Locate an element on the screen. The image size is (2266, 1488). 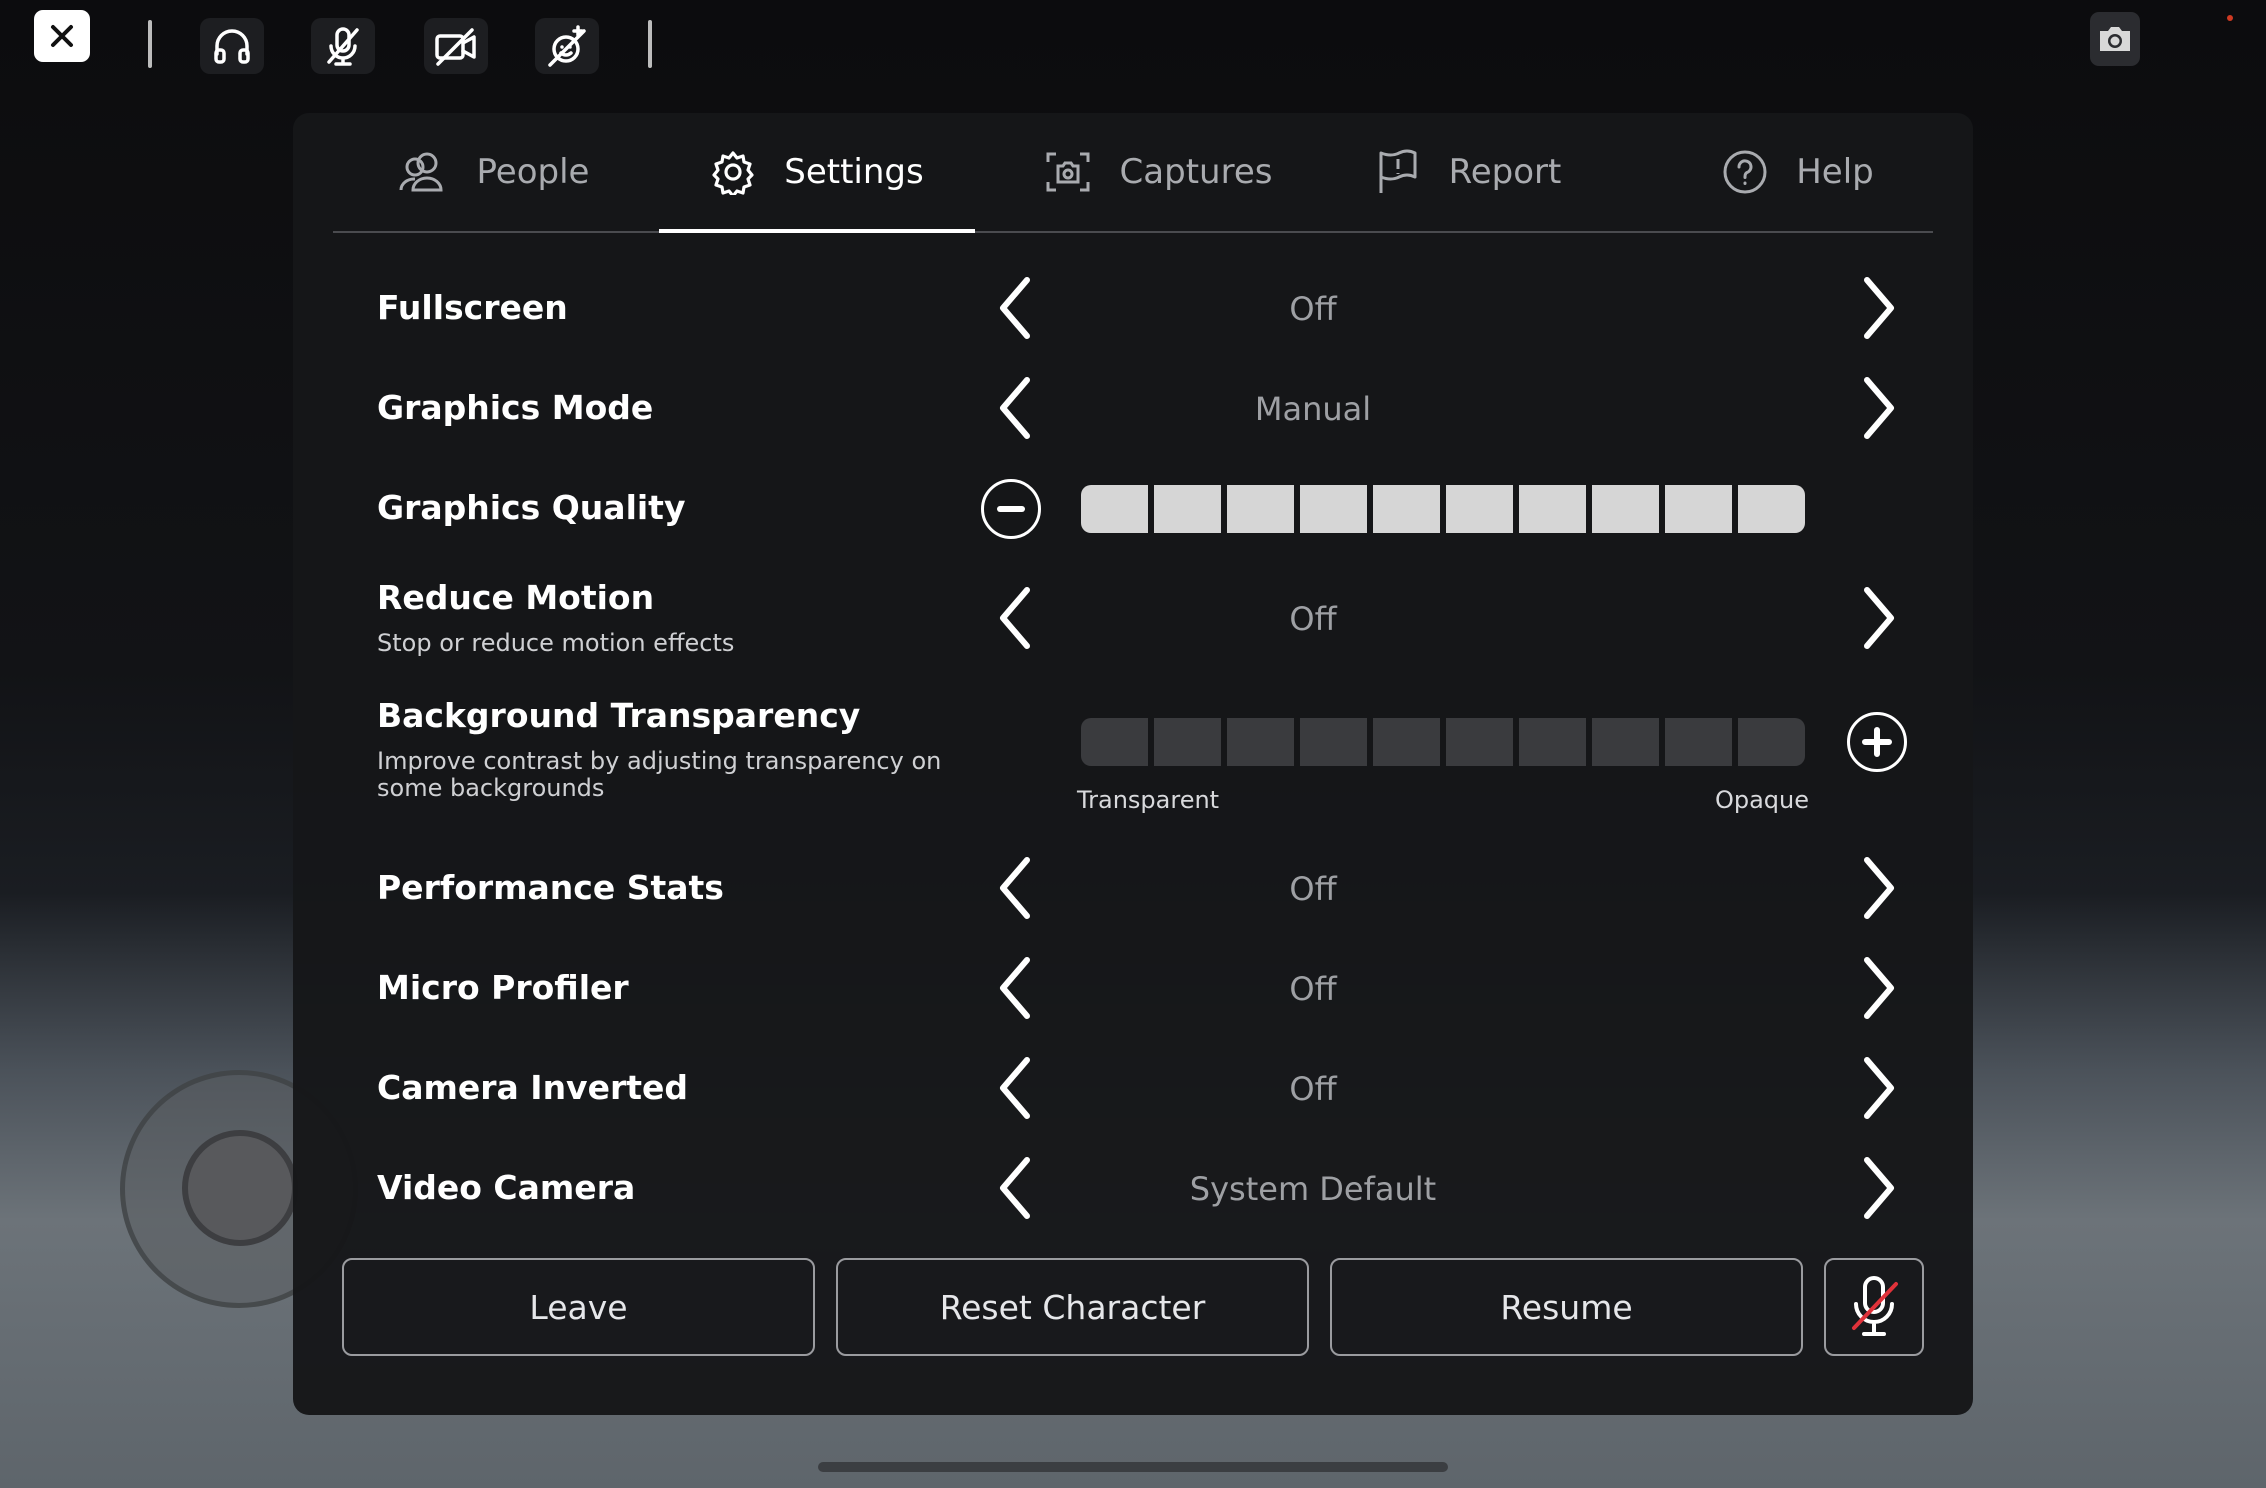
video-off-icon is located at coordinates (455, 47).